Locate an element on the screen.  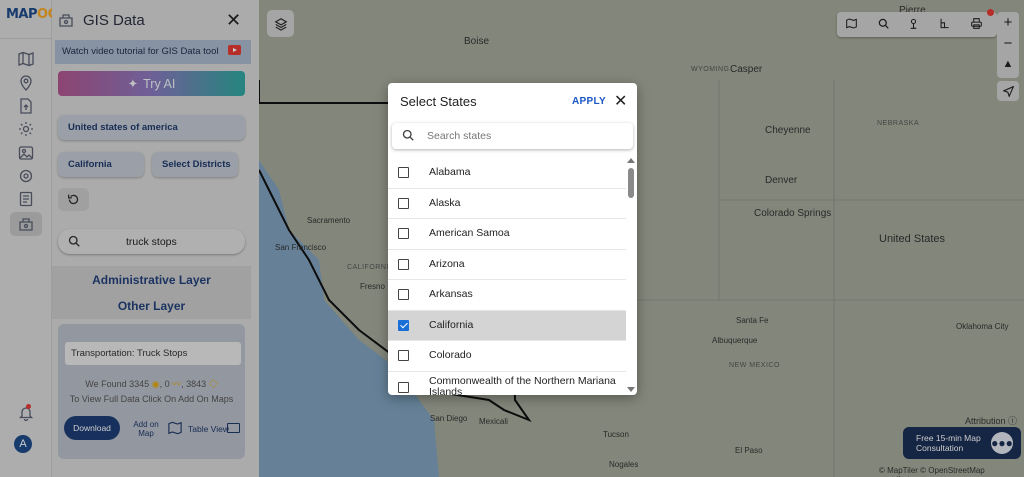
state-option: Arizona is located at coordinates (507, 265).